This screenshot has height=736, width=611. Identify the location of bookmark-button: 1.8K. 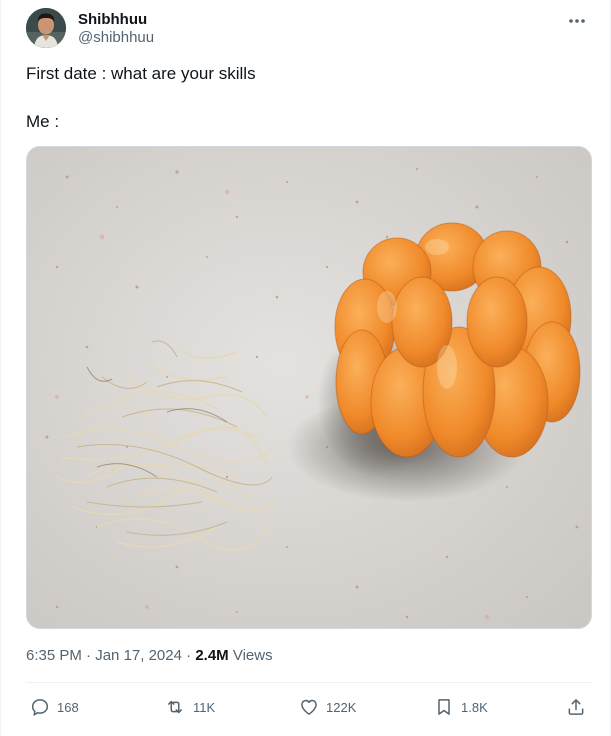
(461, 707).